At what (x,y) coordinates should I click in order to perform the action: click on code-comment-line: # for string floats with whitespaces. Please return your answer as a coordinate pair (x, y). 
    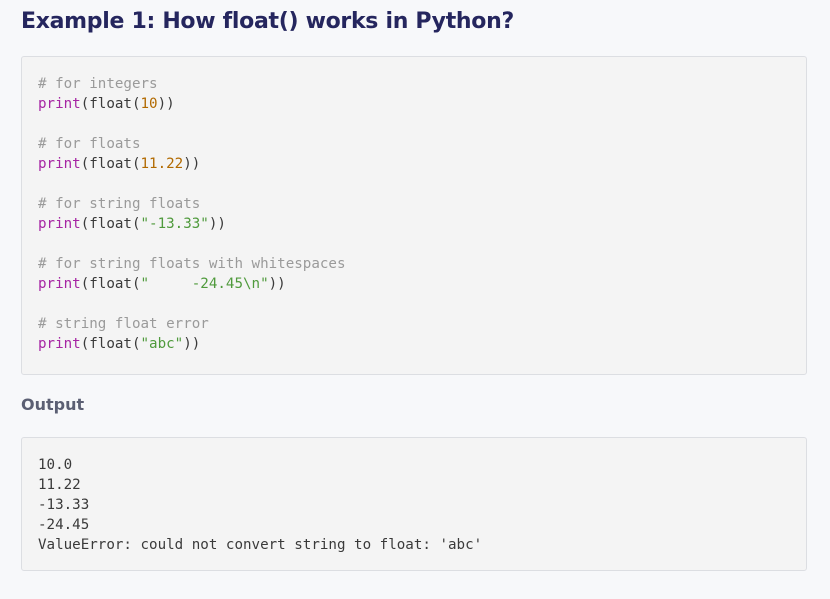
    Looking at the image, I should click on (192, 264).